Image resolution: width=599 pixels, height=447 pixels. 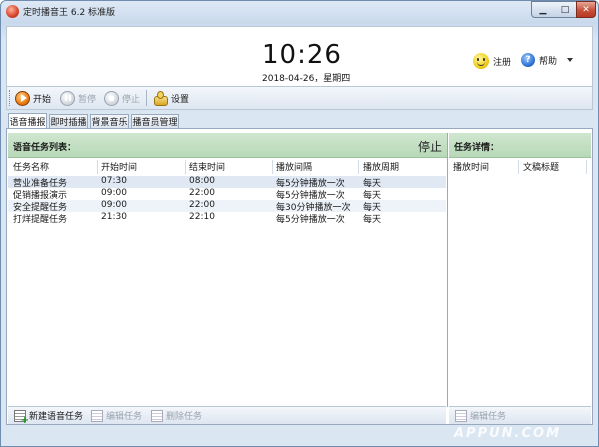 What do you see at coordinates (447, 270) in the screenshot?
I see `panel-divider` at bounding box center [447, 270].